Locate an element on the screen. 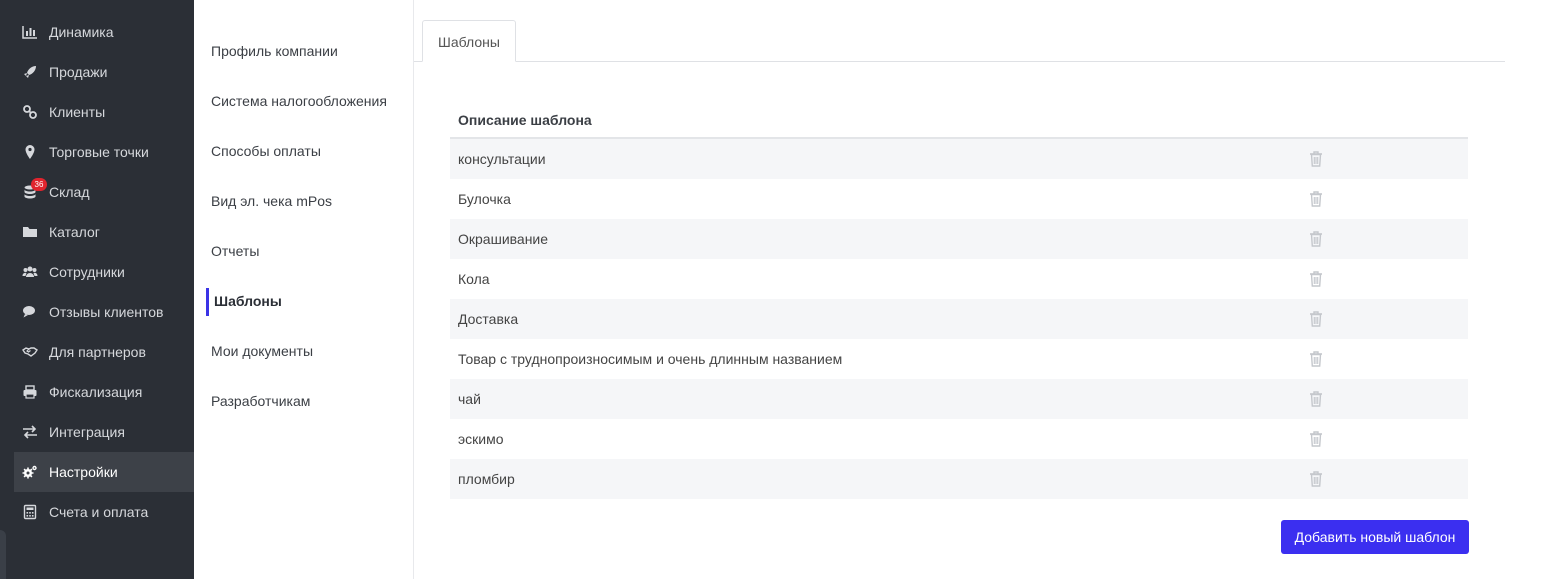 This screenshot has height=579, width=1541. nav-item-label: Сотрудники is located at coordinates (87, 272).